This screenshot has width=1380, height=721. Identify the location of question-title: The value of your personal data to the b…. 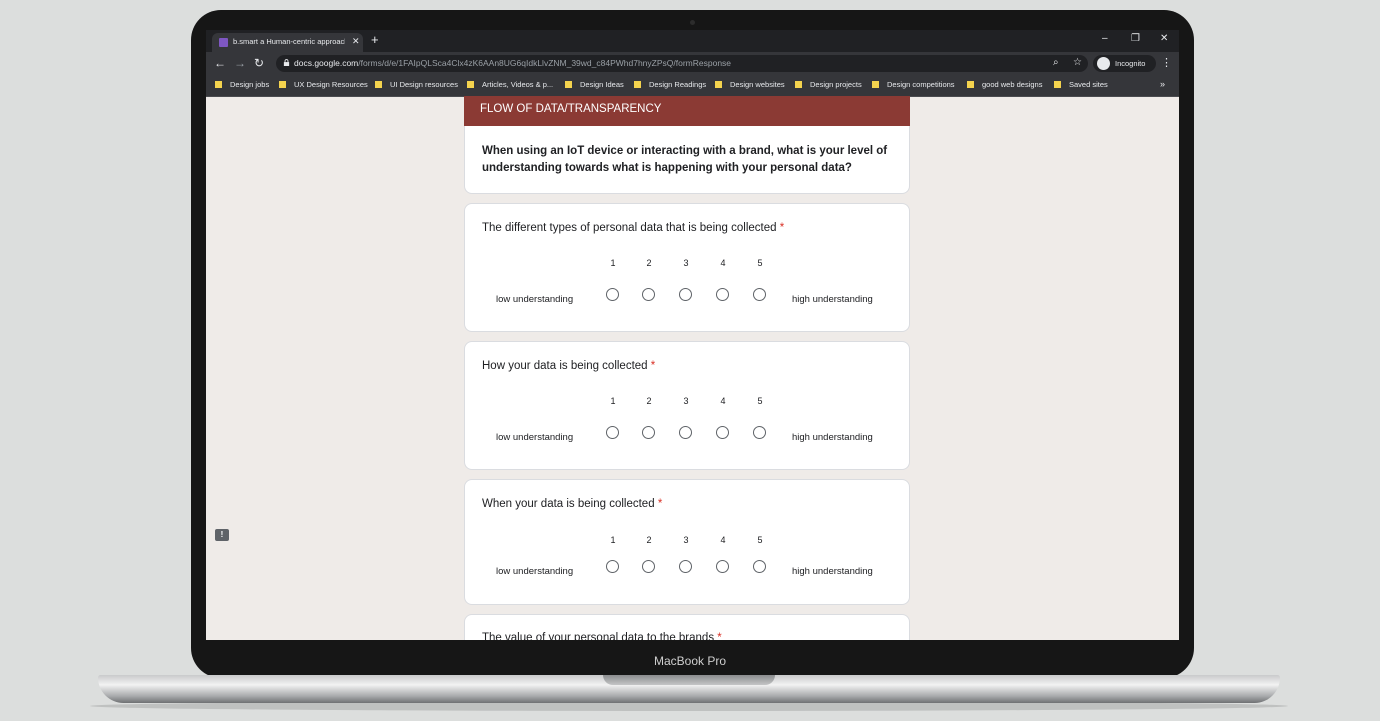
(602, 636).